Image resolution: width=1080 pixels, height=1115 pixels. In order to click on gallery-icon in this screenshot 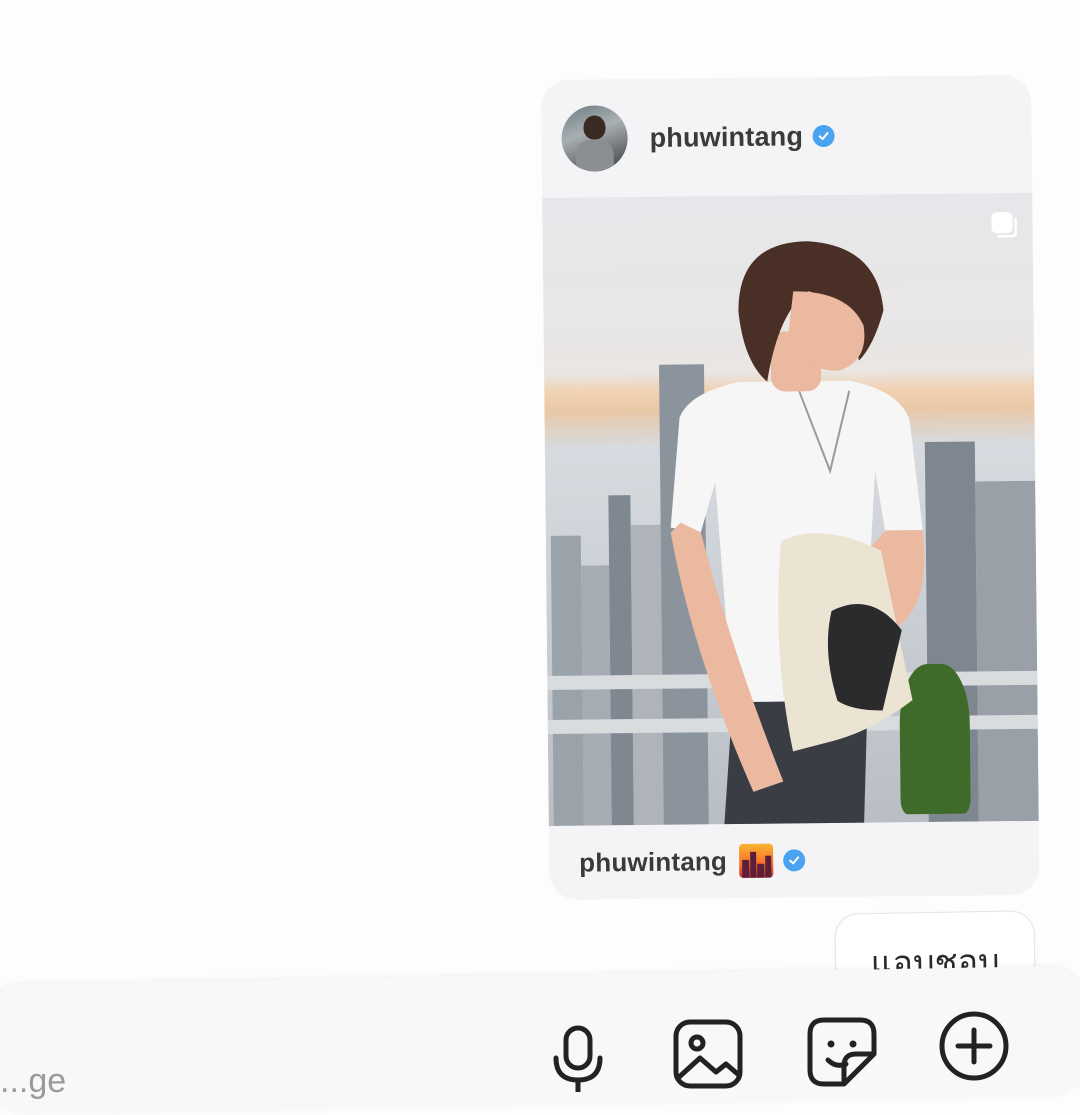, I will do `click(708, 1054)`.